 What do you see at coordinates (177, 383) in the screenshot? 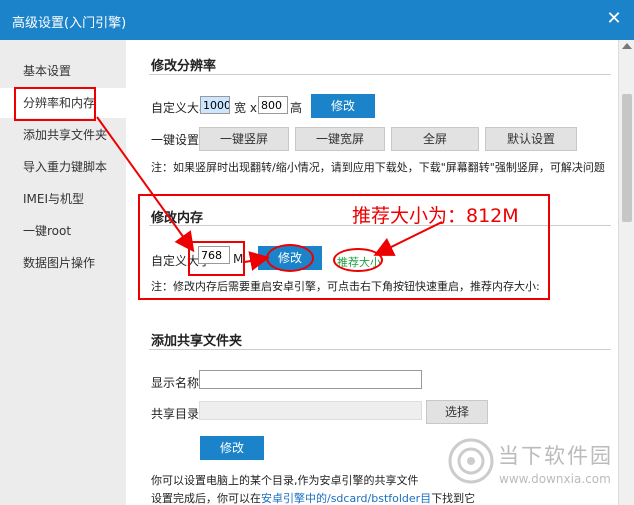
I see `display-name-label: 显示名称:` at bounding box center [177, 383].